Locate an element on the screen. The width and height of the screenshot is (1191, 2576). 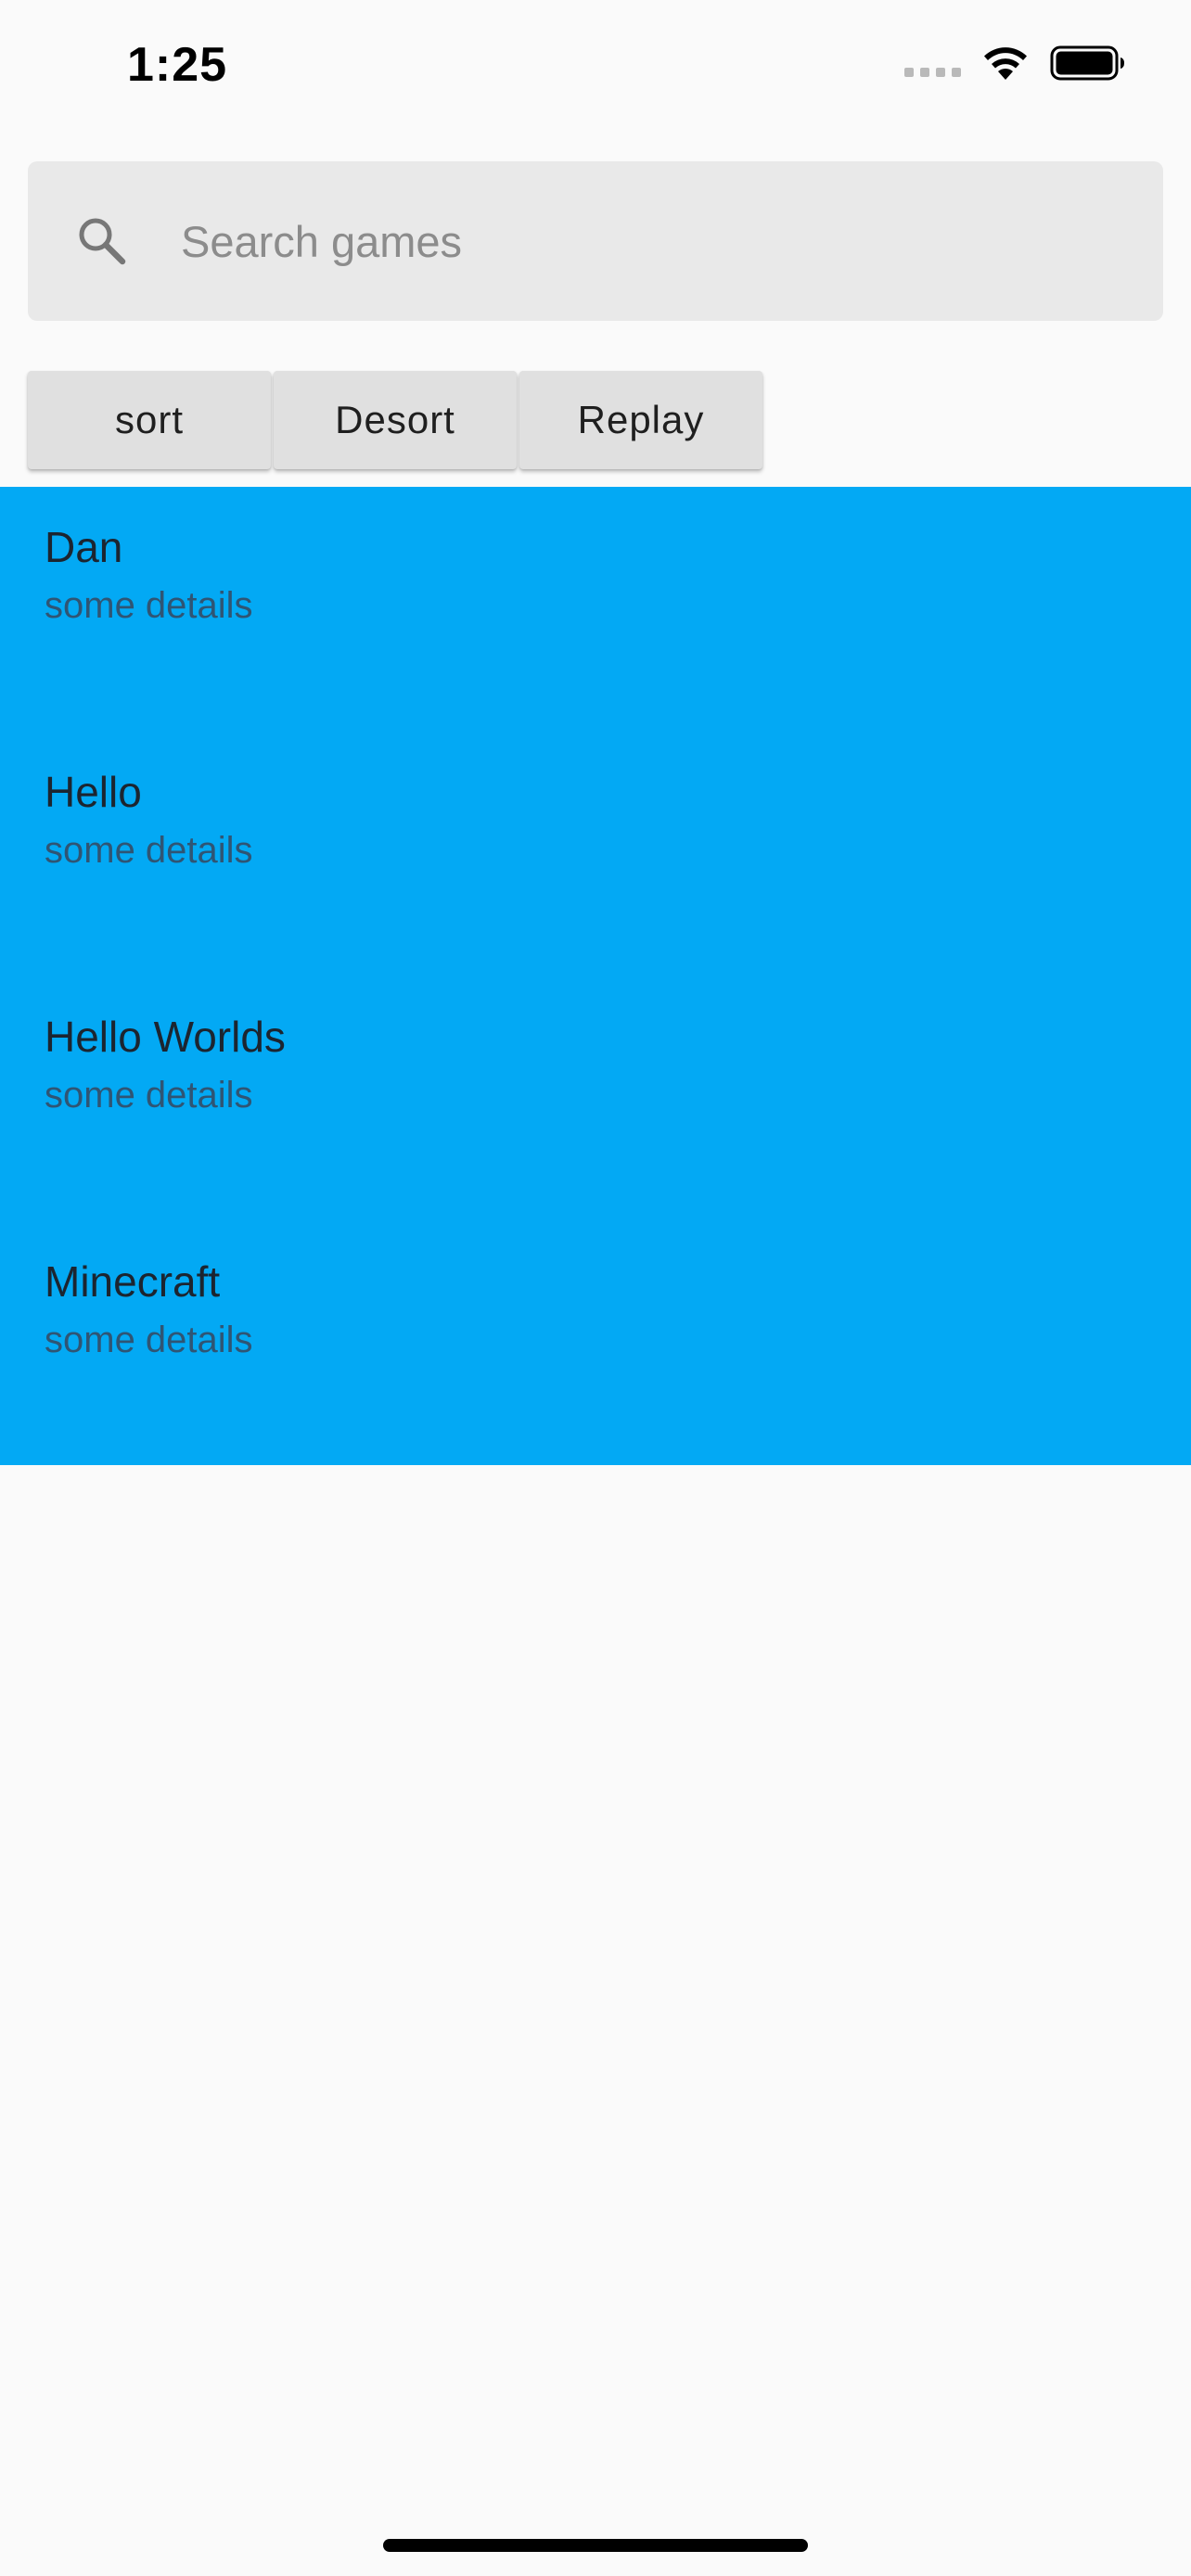
item-title: Minecraft is located at coordinates (133, 1281).